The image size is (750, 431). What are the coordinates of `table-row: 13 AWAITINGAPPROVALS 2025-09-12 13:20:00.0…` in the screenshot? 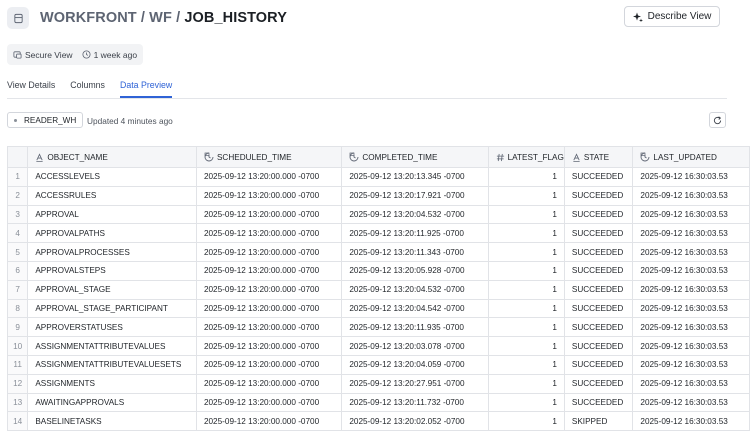 It's located at (378, 402).